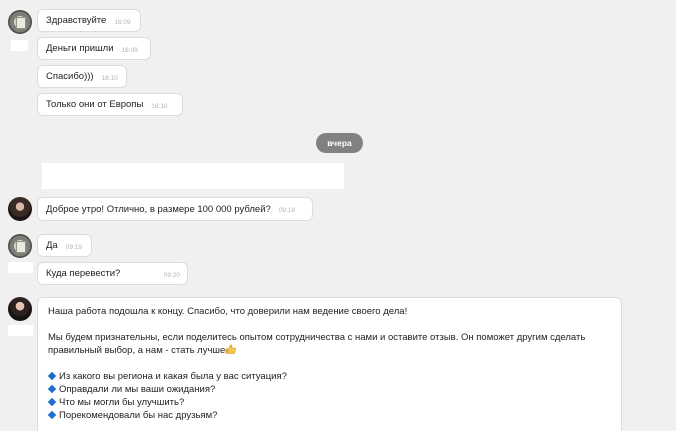  What do you see at coordinates (138, 415) in the screenshot?
I see `question-text: Порекомендовали бы нас друзьям?` at bounding box center [138, 415].